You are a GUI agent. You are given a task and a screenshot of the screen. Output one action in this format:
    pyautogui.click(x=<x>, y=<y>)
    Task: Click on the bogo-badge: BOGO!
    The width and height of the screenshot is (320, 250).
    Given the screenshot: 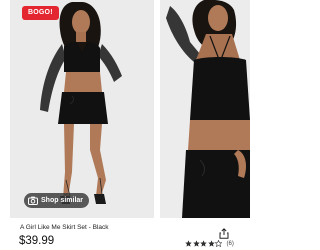 What is the action you would take?
    pyautogui.click(x=40, y=13)
    